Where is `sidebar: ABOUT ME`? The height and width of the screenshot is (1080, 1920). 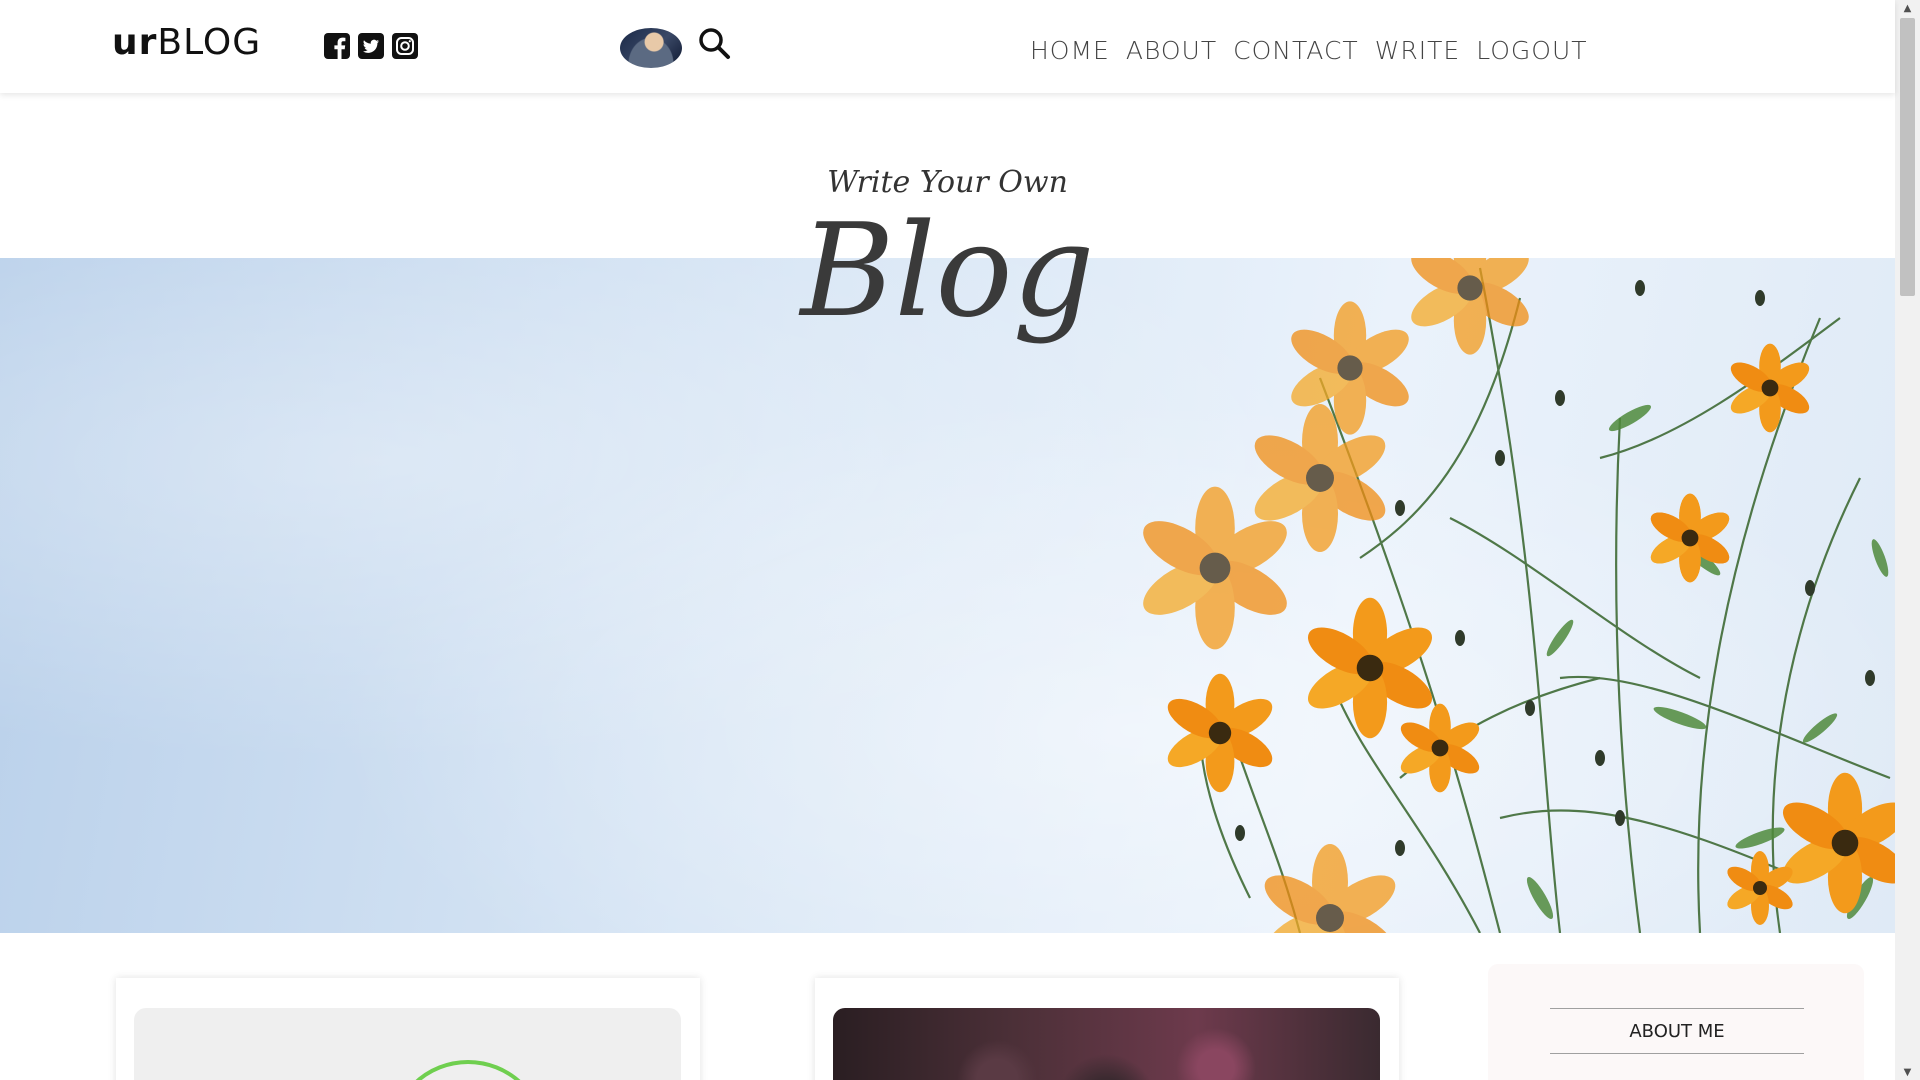 sidebar: ABOUT ME is located at coordinates (1676, 1022).